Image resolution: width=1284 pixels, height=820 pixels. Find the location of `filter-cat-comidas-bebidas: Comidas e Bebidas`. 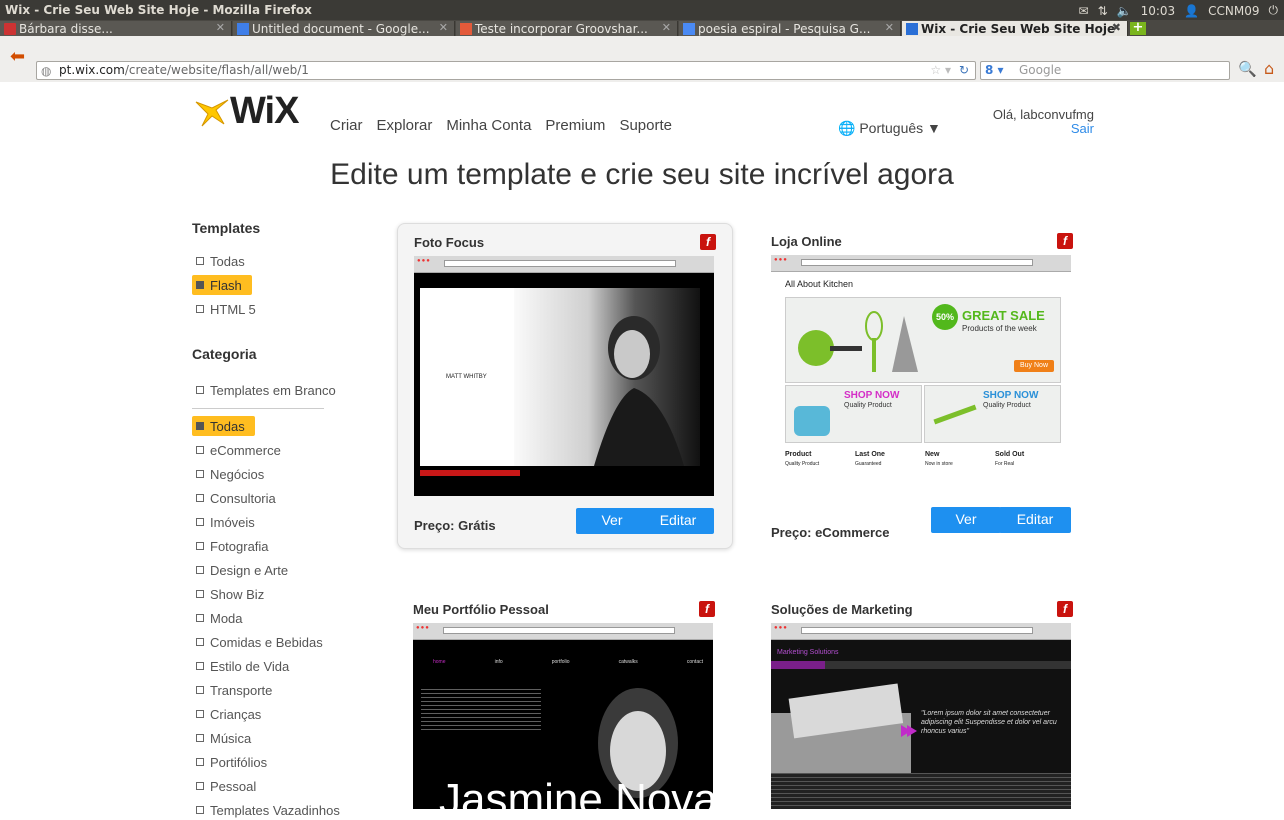

filter-cat-comidas-bebidas: Comidas e Bebidas is located at coordinates (257, 642).